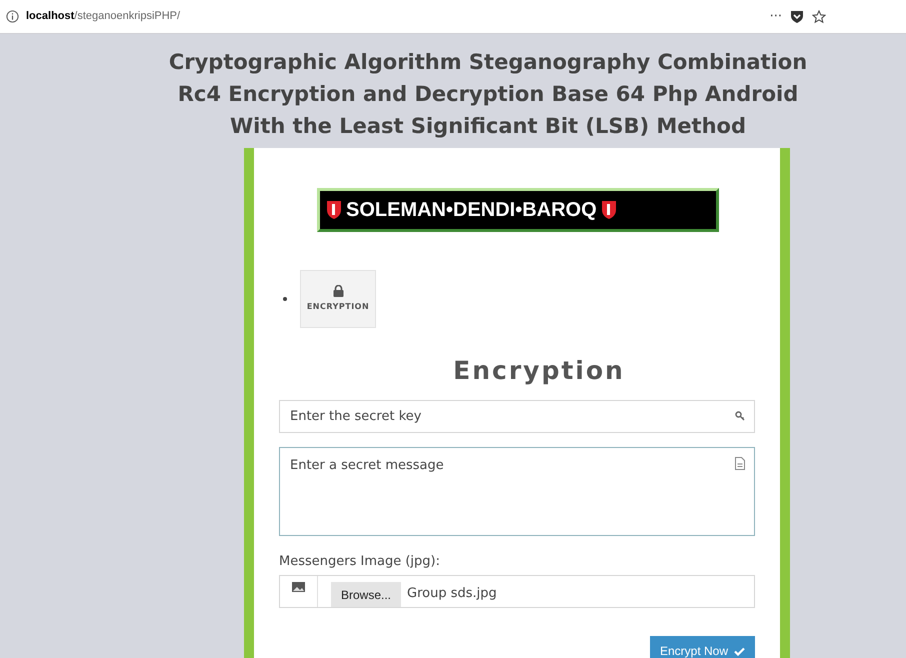 The height and width of the screenshot is (658, 906). Describe the element at coordinates (739, 651) in the screenshot. I see `check-icon` at that location.